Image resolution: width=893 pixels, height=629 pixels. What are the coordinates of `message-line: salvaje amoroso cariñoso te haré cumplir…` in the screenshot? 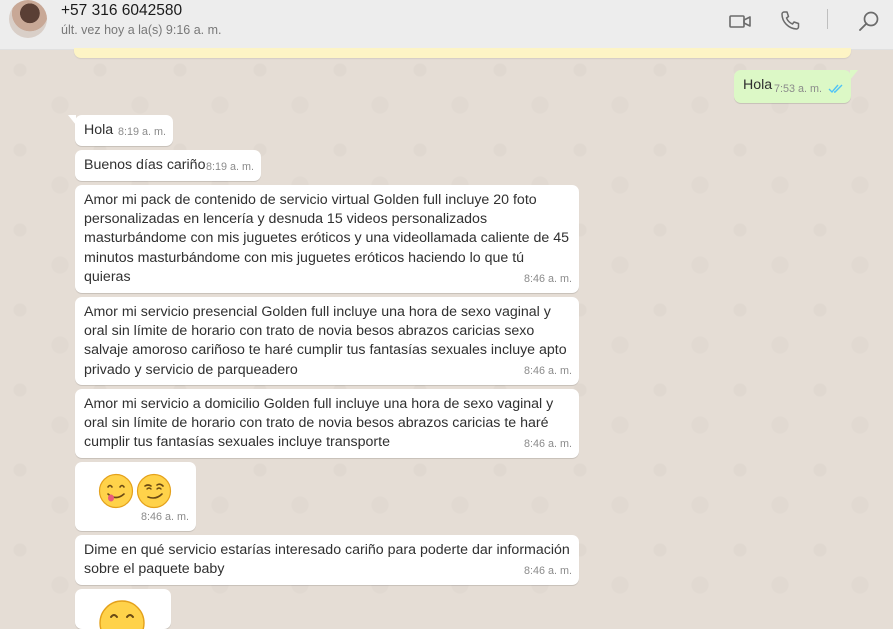 It's located at (325, 350).